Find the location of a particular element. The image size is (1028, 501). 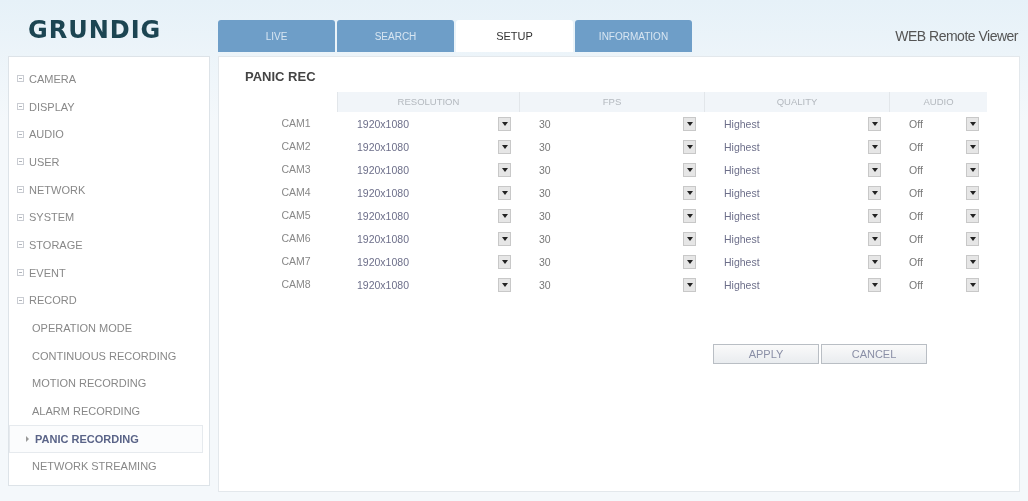

sidebar-subitem: ALARM RECORDING is located at coordinates (106, 411).